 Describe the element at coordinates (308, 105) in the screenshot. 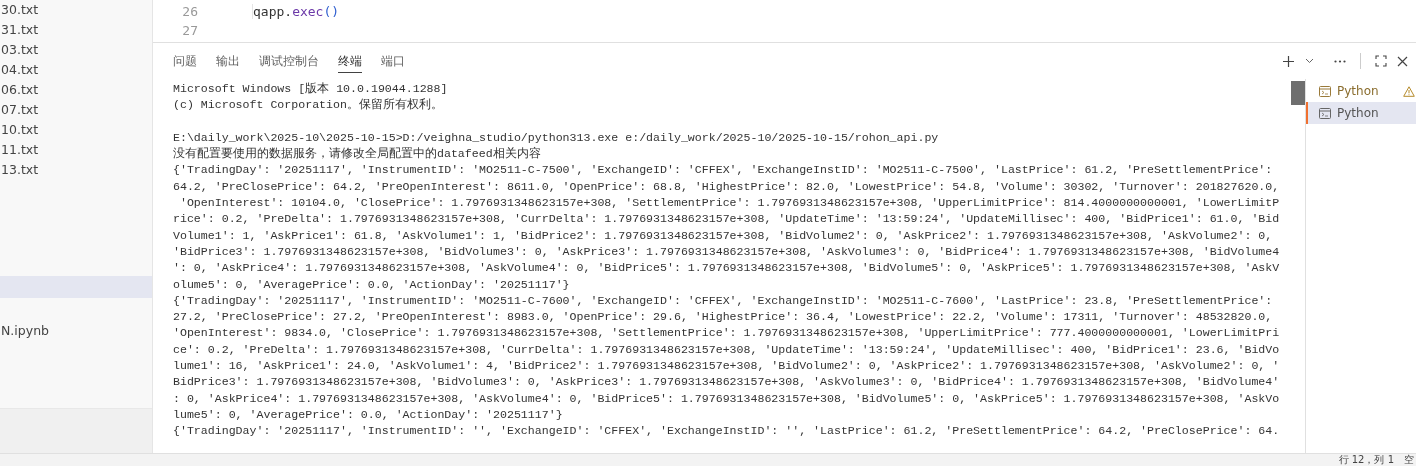

I see `terminal-line: (c) Microsoft Corporation。保留所有权利。` at that location.